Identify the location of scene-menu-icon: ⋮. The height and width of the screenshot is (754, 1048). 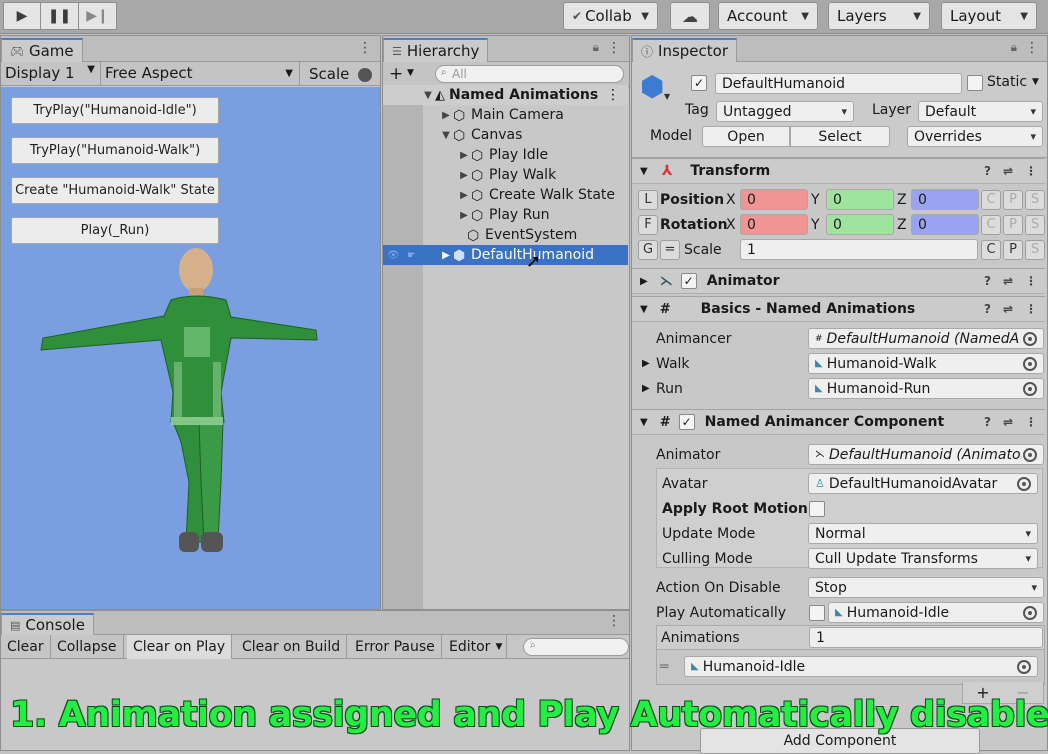
(613, 95).